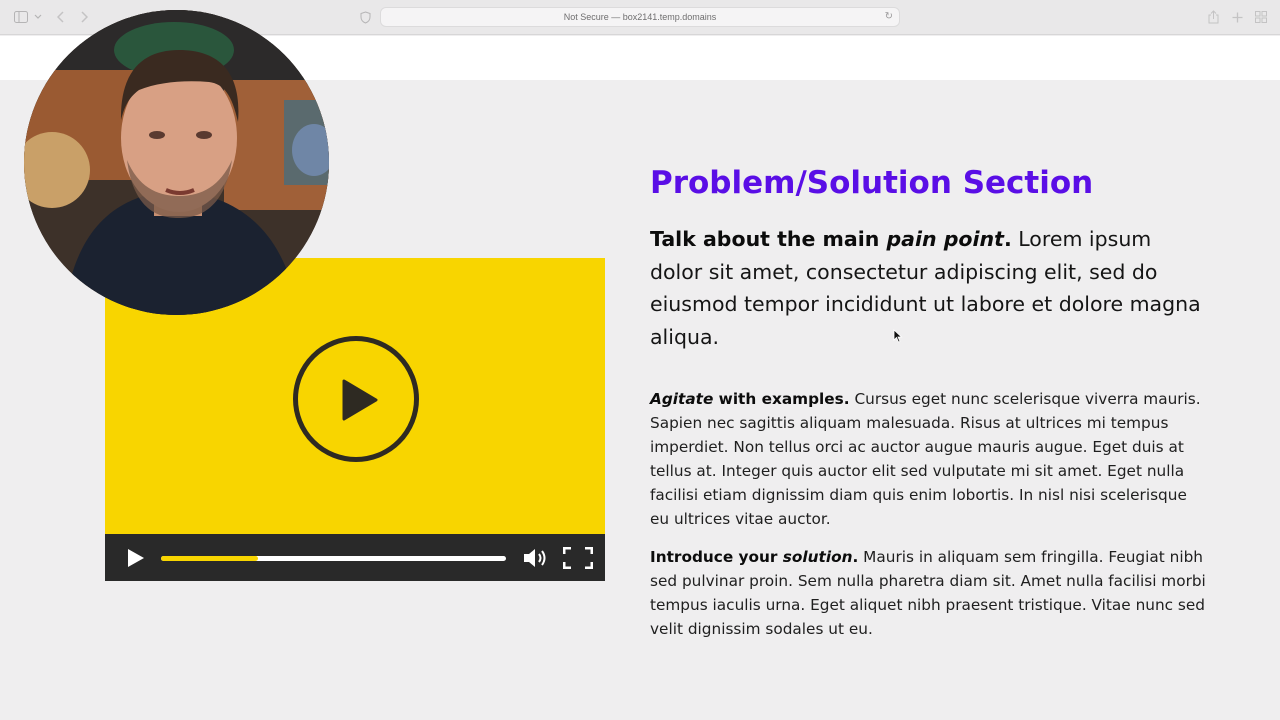 This screenshot has height=720, width=1280. Describe the element at coordinates (578, 558) in the screenshot. I see `fullscreen-icon` at that location.